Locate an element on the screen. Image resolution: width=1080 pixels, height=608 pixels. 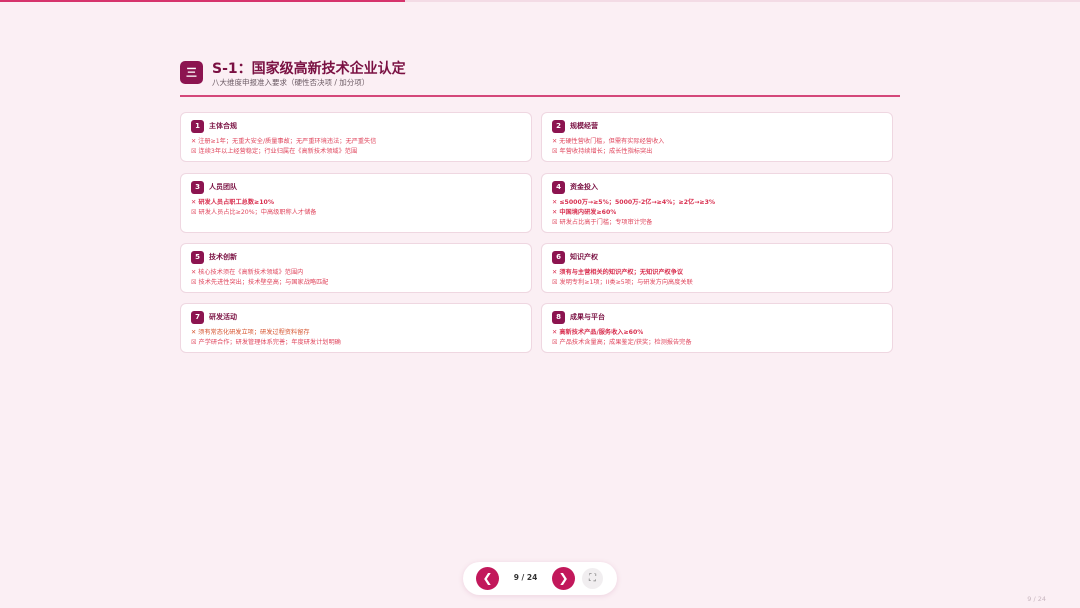
card-number: 6 is located at coordinates (558, 257).